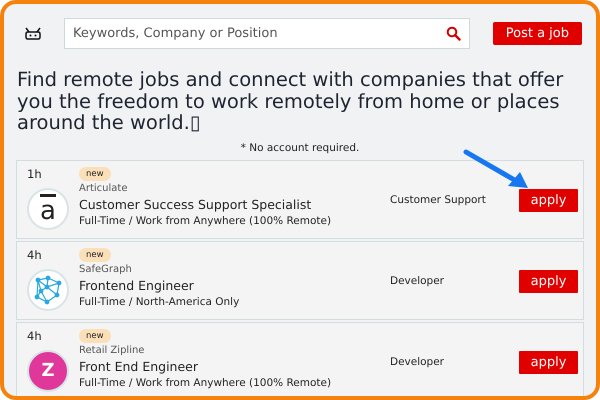 This screenshot has height=400, width=600. Describe the element at coordinates (234, 285) in the screenshot. I see `job-title: Frontend Engineer` at that location.